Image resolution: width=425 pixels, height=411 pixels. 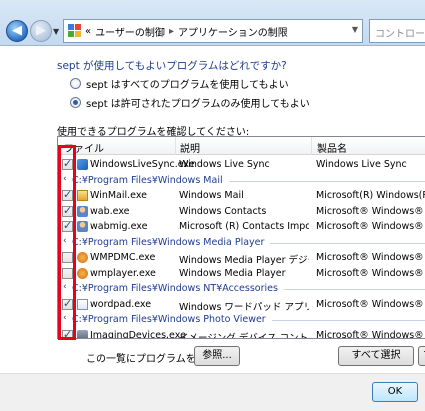 I want to click on camera-icon, so click(x=82, y=333).